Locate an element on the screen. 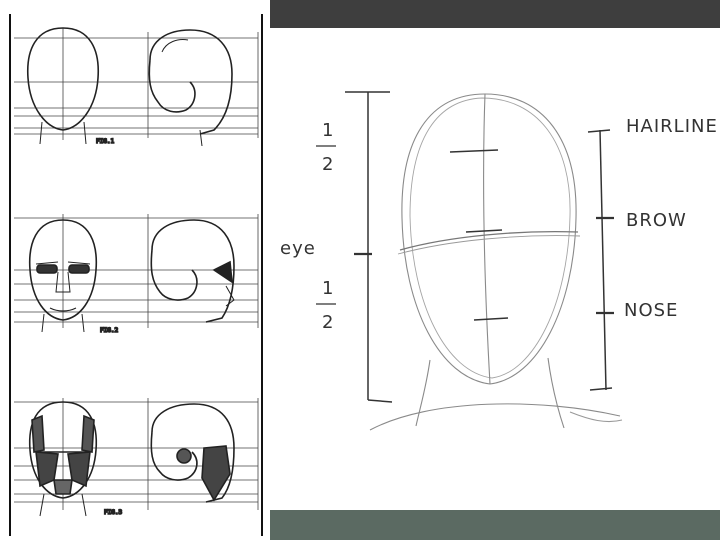 This screenshot has width=720, height=544. figure-2: FIG.2 is located at coordinates (136, 274).